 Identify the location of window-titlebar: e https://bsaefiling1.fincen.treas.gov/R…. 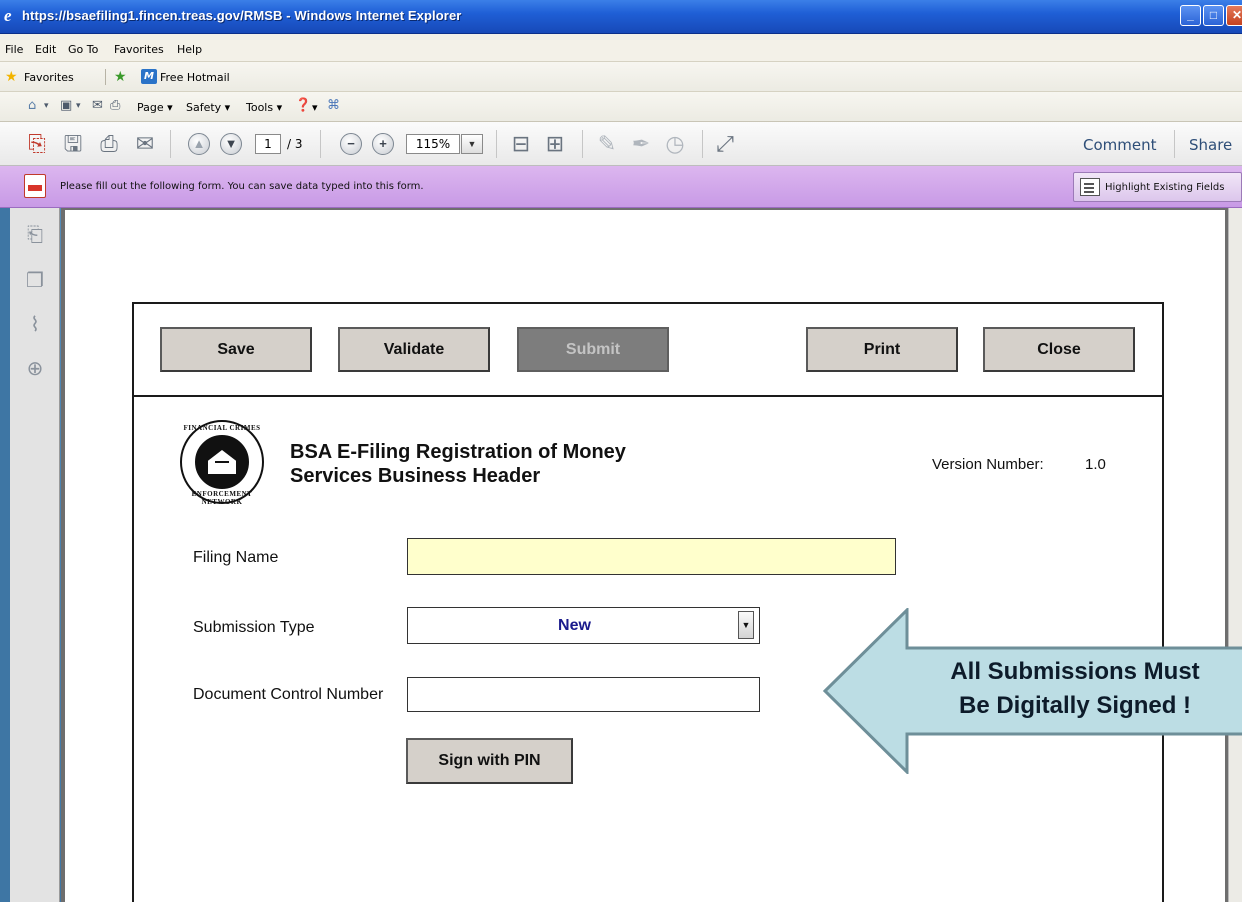
(621, 17).